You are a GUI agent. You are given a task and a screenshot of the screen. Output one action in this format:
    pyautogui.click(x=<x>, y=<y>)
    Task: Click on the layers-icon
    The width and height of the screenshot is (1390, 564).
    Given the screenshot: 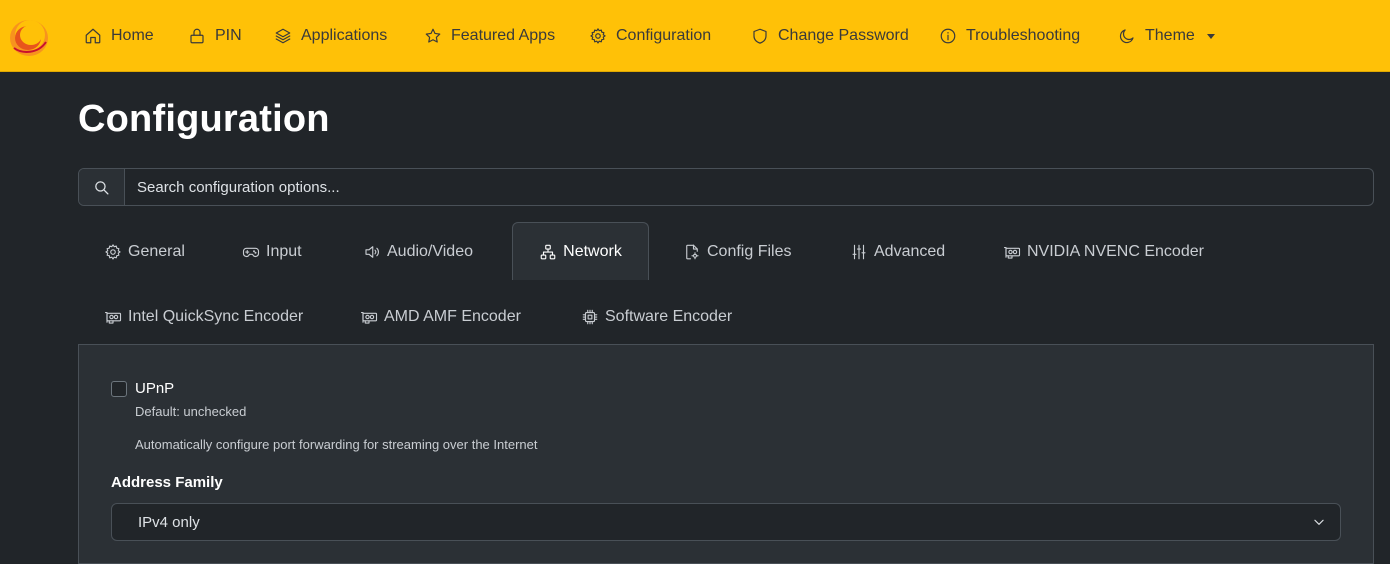 What is the action you would take?
    pyautogui.click(x=283, y=36)
    